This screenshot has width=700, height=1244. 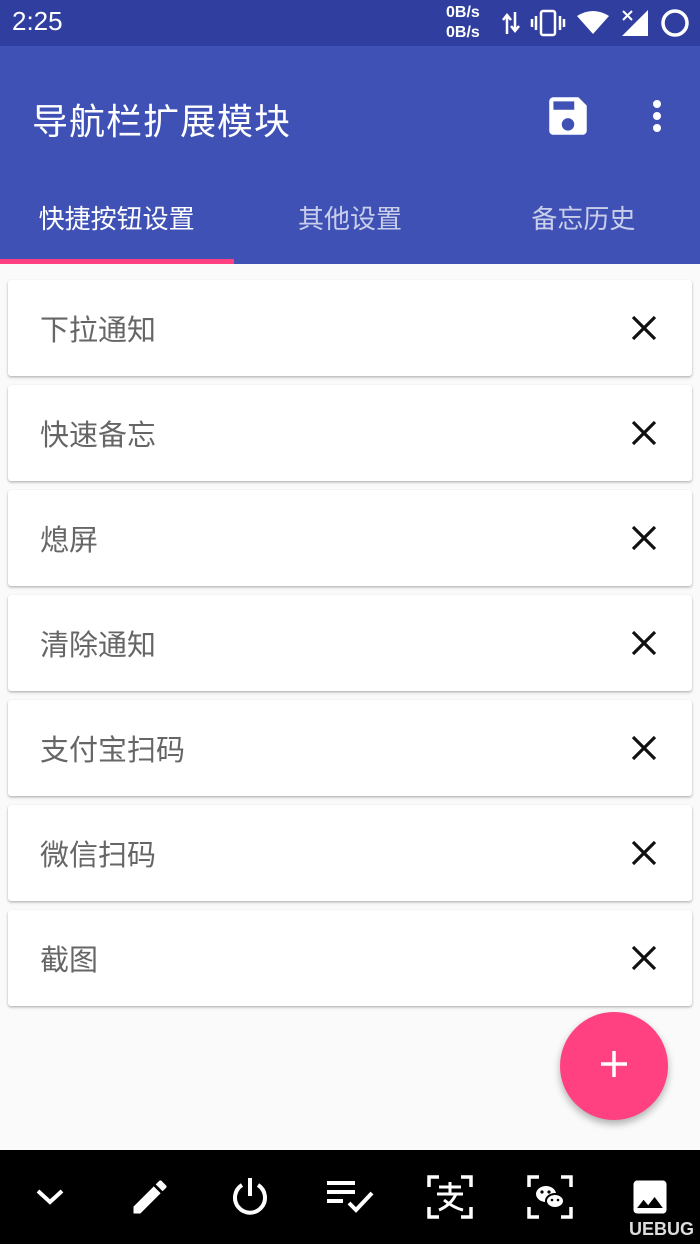 I want to click on tab-memo-history: 备忘历史, so click(x=583, y=221).